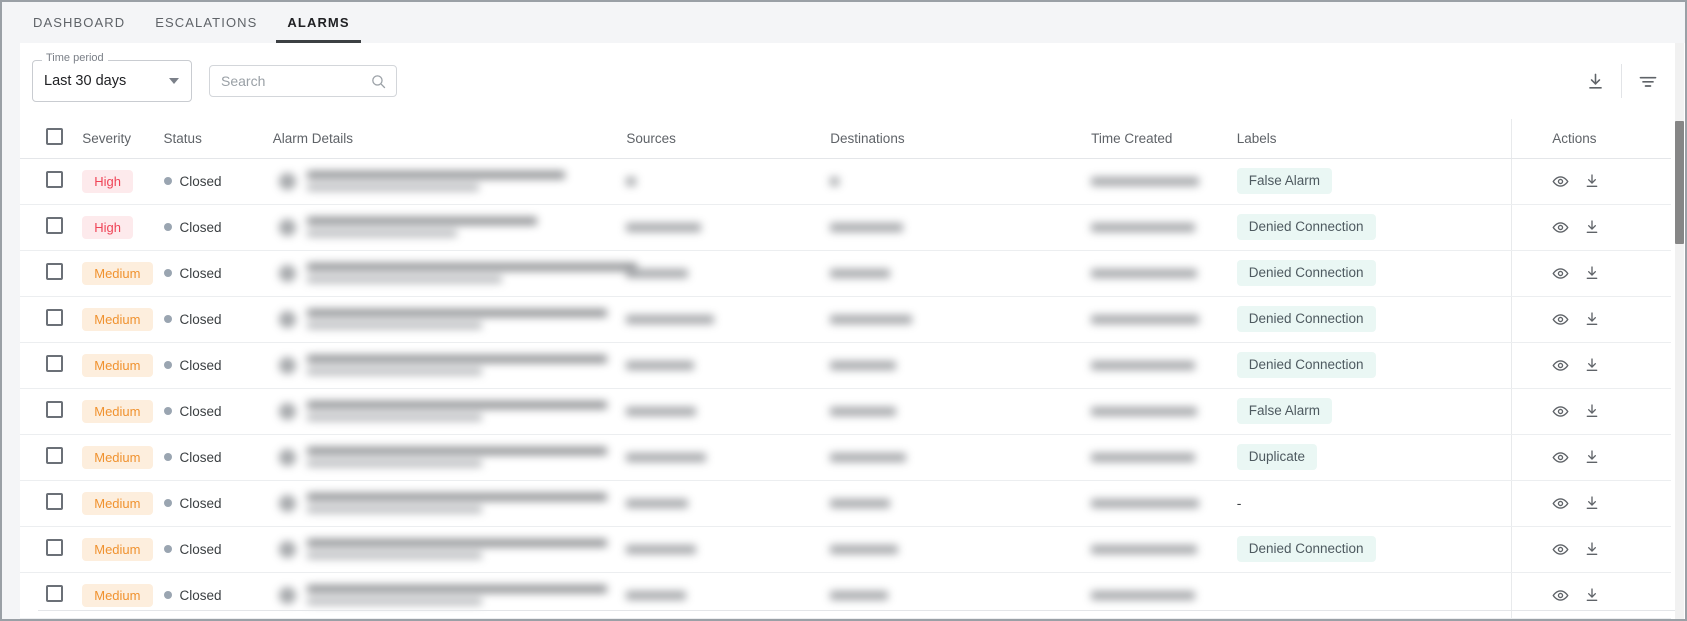  Describe the element at coordinates (955, 139) in the screenshot. I see `column-header-destinations: Destinations` at that location.